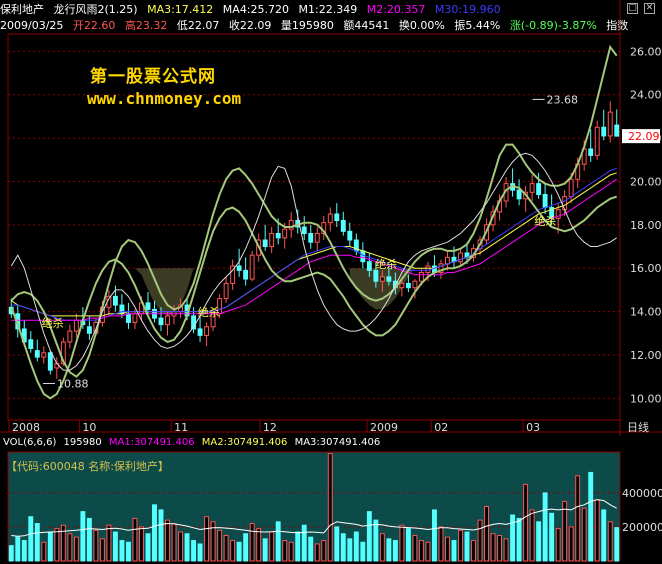 The height and width of the screenshot is (564, 662). I want to click on vol-value: 195980, so click(82, 442).